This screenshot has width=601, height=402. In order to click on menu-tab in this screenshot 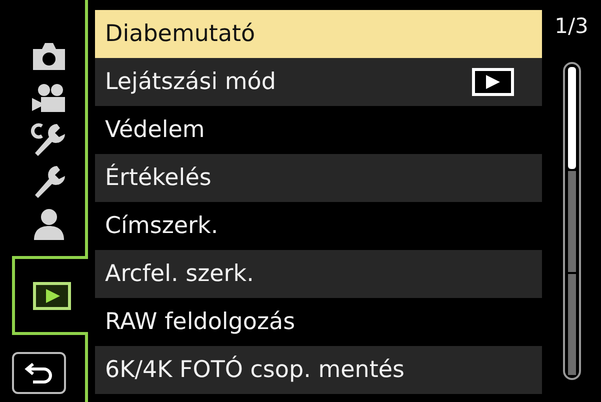, I will do `click(50, 295)`.